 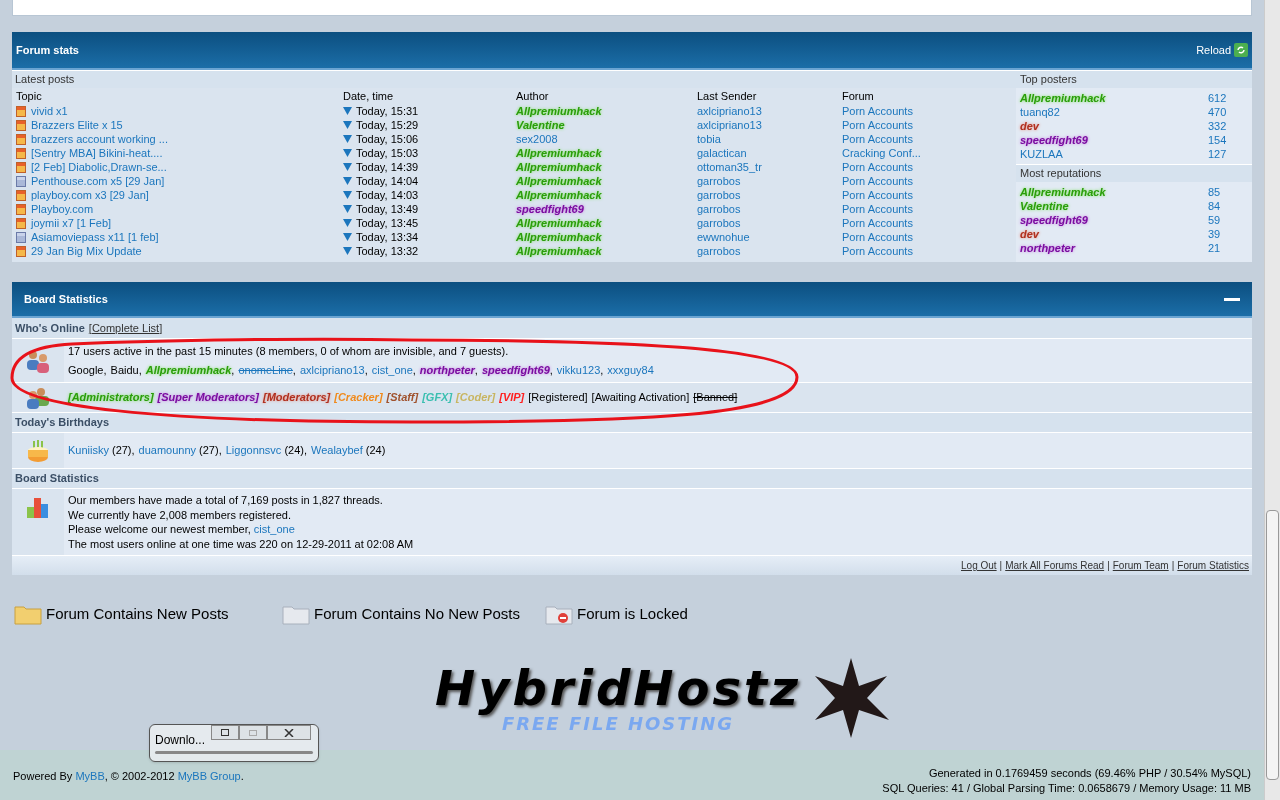 I want to click on user-link: Liggonnsvc, so click(x=253, y=450).